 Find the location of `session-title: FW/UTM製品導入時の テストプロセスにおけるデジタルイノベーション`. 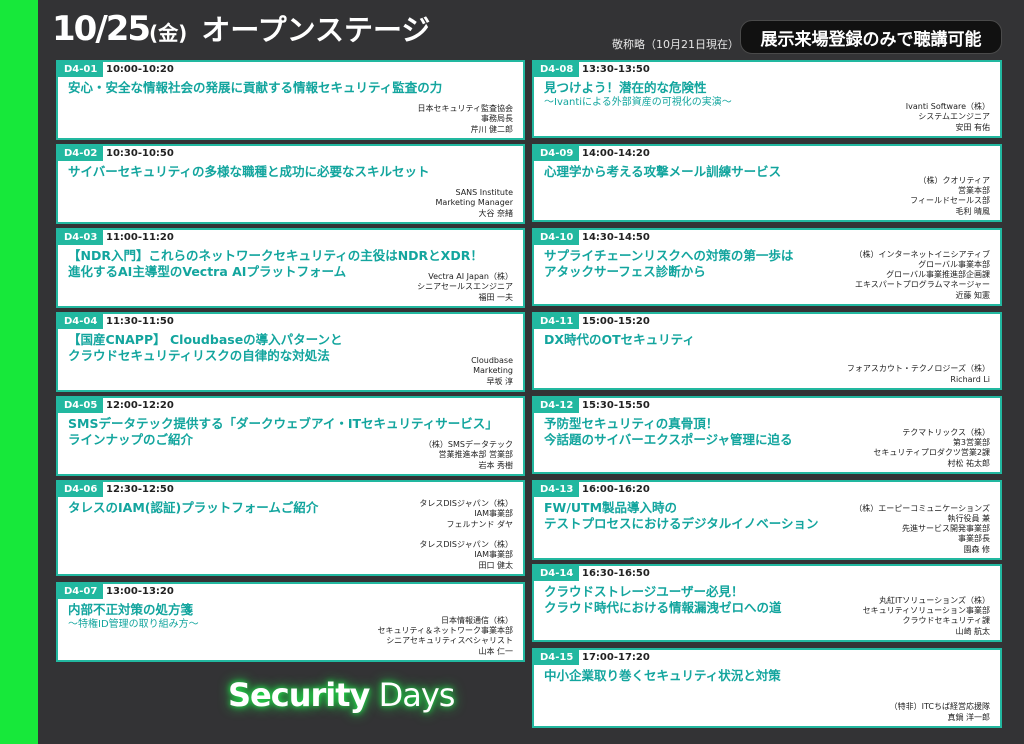

session-title: FW/UTM製品導入時の テストプロセスにおけるデジタルイノベーション is located at coordinates (681, 516).